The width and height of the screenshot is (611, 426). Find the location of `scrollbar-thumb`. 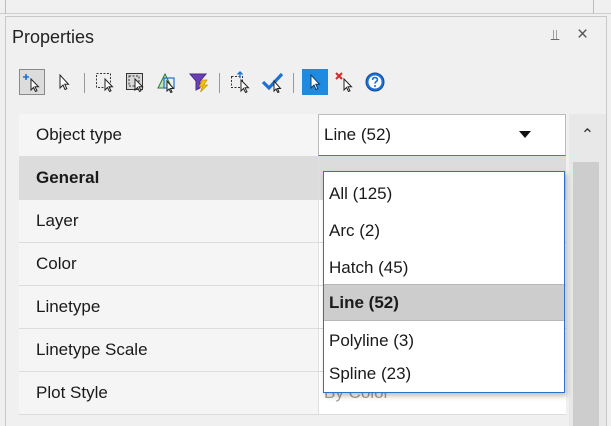

scrollbar-thumb is located at coordinates (586, 294).